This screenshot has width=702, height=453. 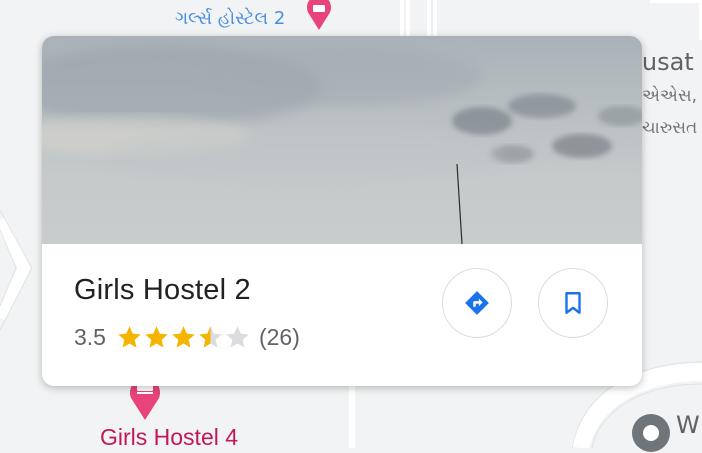 What do you see at coordinates (651, 433) in the screenshot?
I see `place-marker-icon` at bounding box center [651, 433].